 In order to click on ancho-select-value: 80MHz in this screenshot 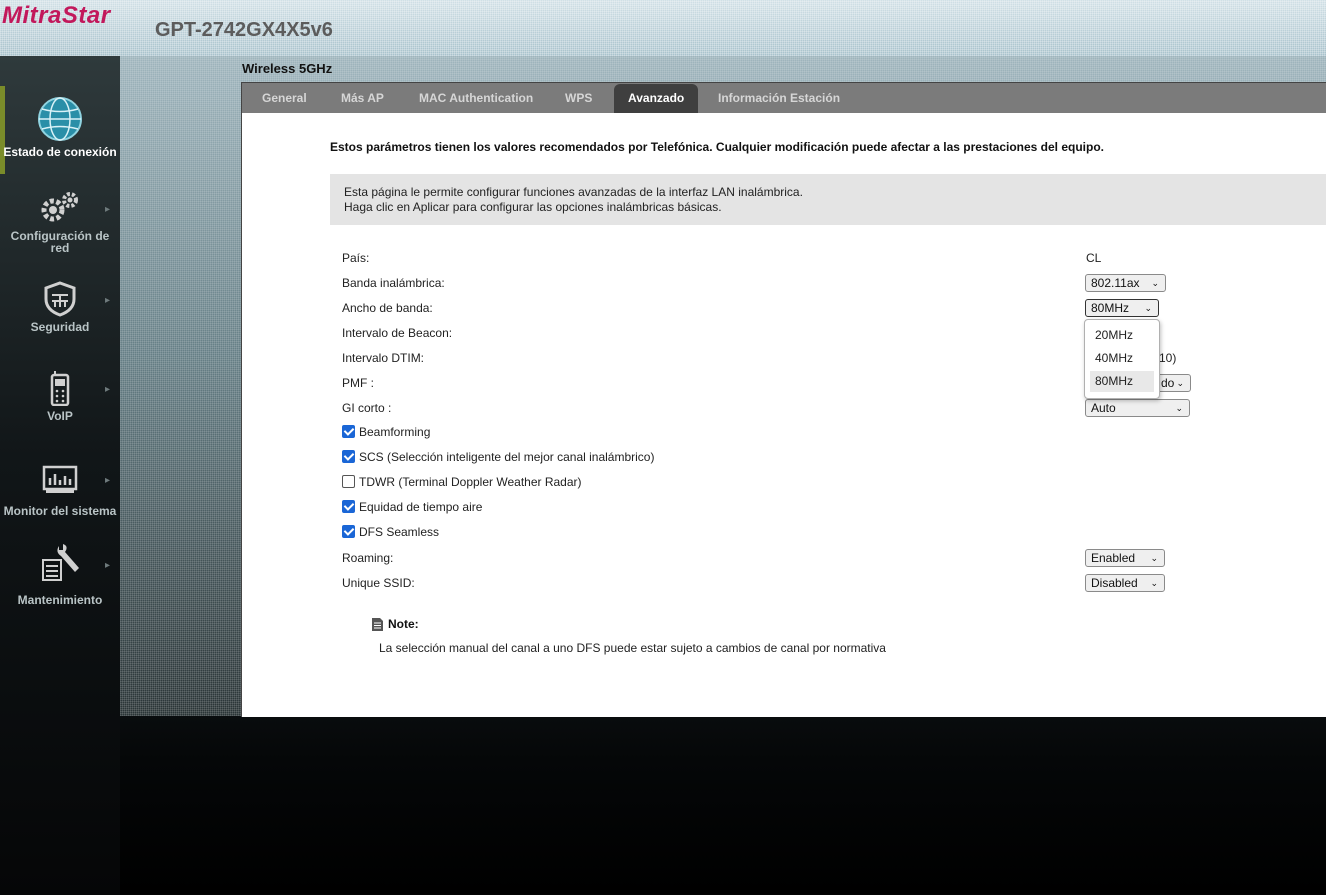, I will do `click(1110, 308)`.